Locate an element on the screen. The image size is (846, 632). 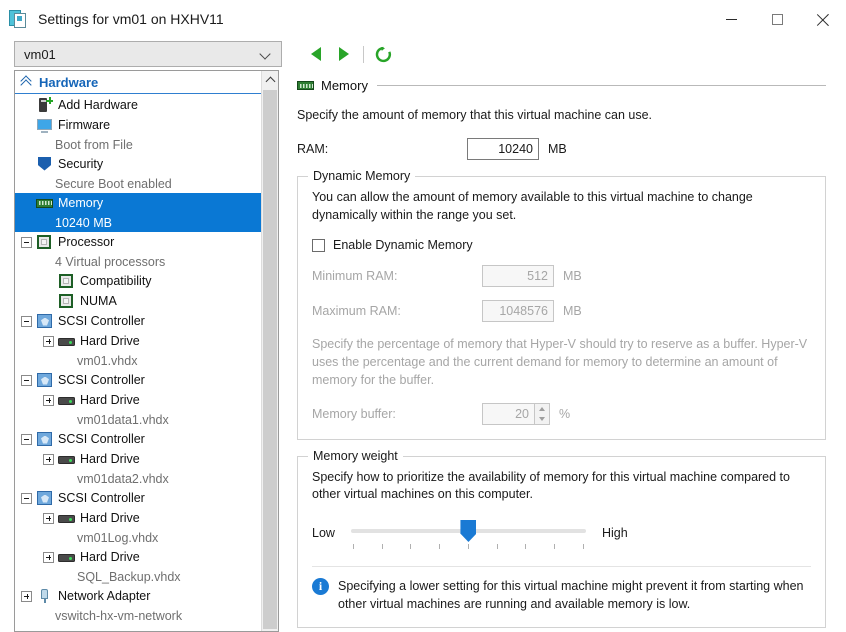
spin-down-button is located at coordinates (542, 419).